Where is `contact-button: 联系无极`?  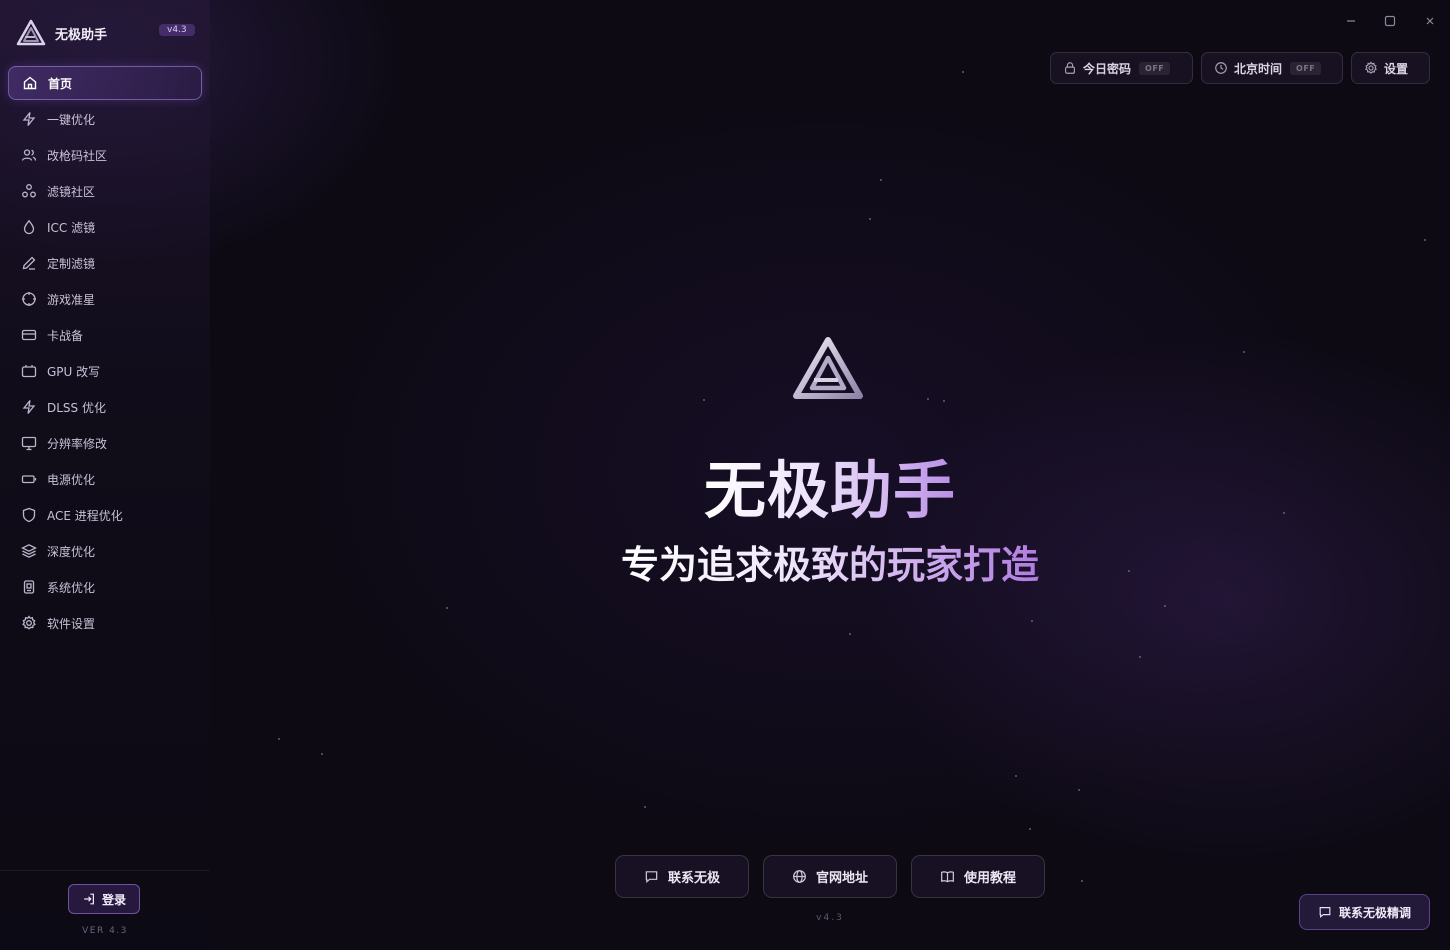
contact-button: 联系无极 is located at coordinates (682, 876).